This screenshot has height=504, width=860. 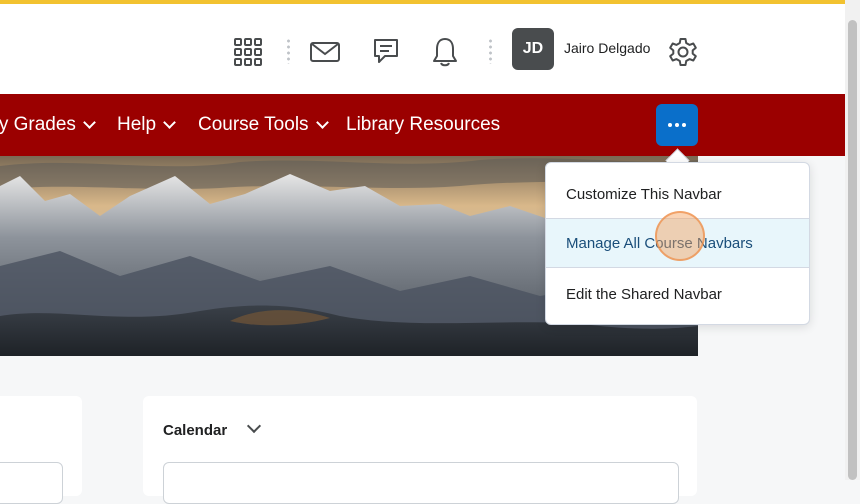 I want to click on avatar: JD, so click(x=533, y=49).